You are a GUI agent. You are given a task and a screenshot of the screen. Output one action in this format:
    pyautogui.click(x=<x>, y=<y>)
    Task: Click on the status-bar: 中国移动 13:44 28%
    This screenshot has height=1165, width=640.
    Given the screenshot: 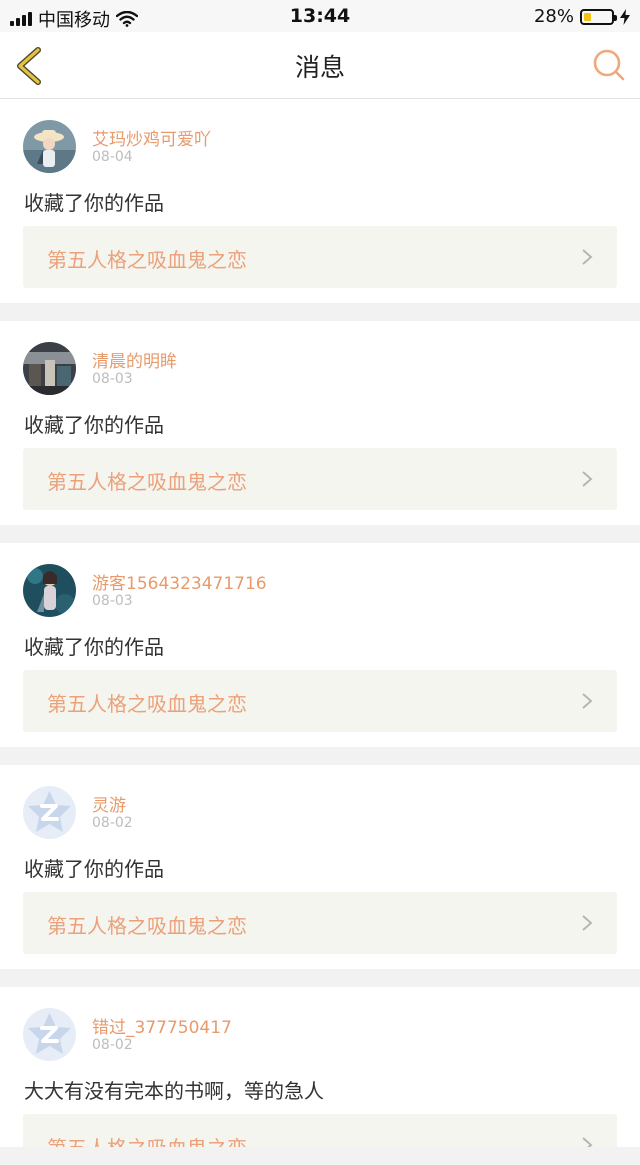 What is the action you would take?
    pyautogui.click(x=320, y=16)
    